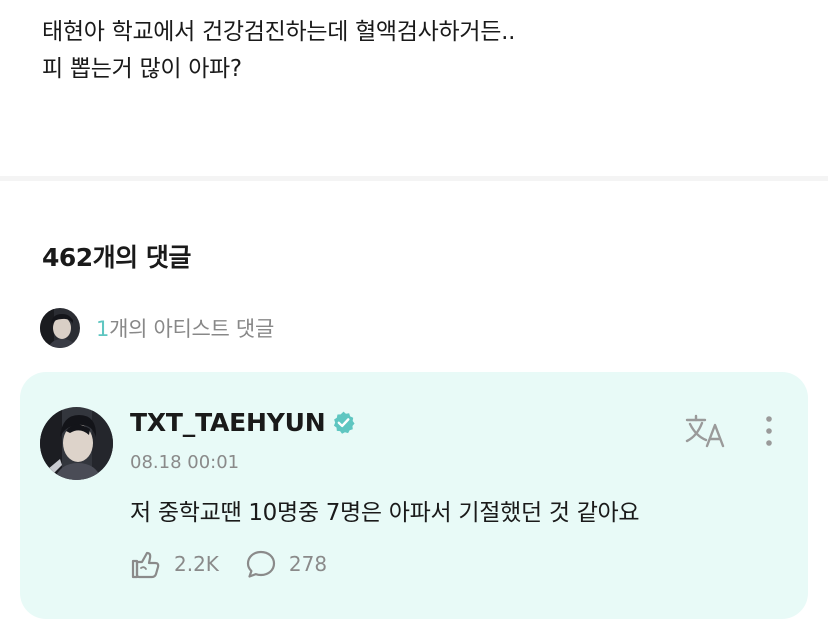  I want to click on like-button: 2.2K, so click(174, 564).